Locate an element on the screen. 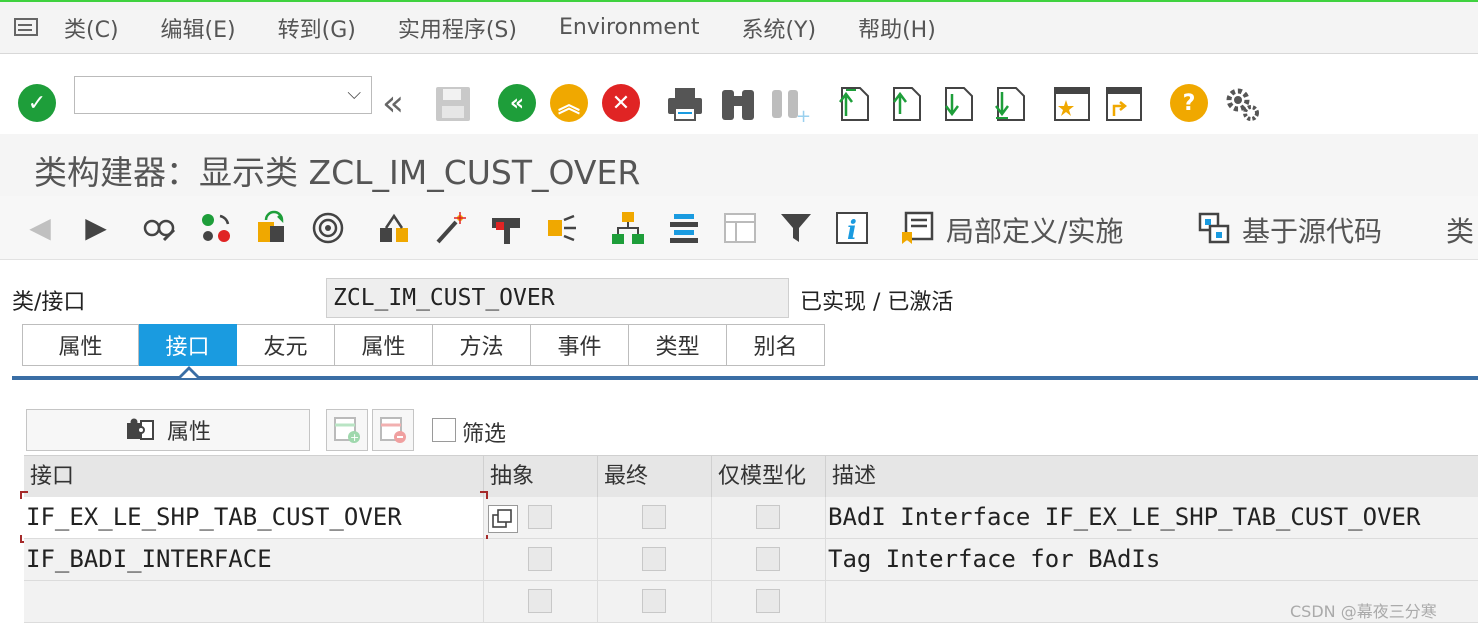 This screenshot has height=628, width=1478. command-dropdown-icon: ⌵ is located at coordinates (354, 93).